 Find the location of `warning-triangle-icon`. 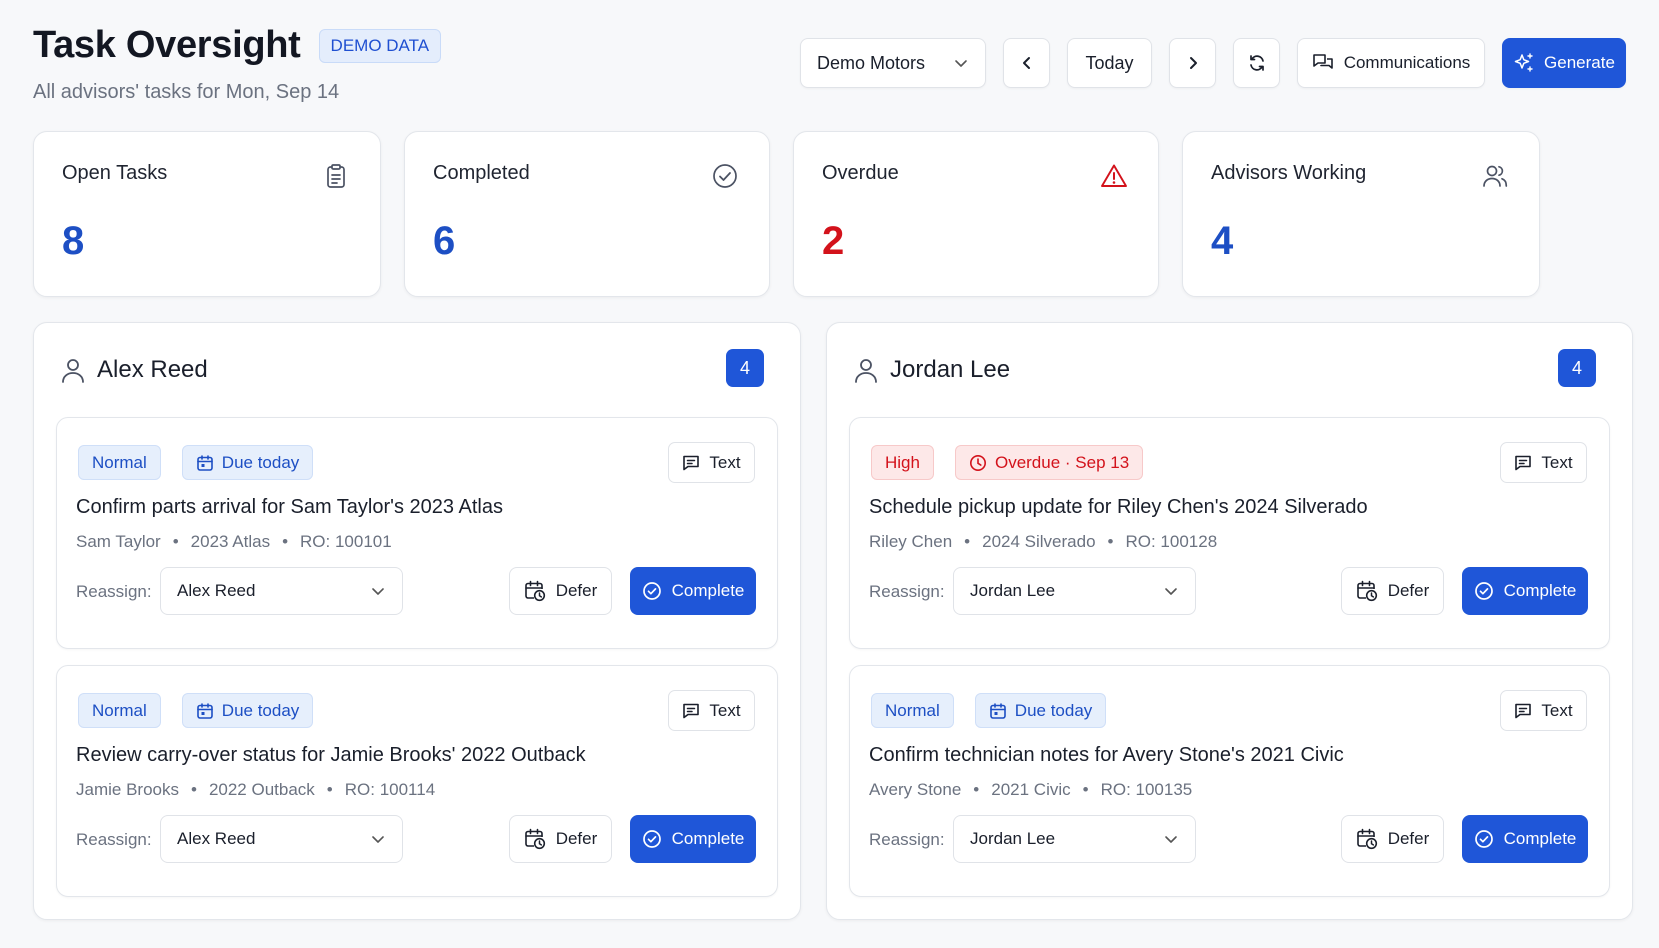

warning-triangle-icon is located at coordinates (1114, 176).